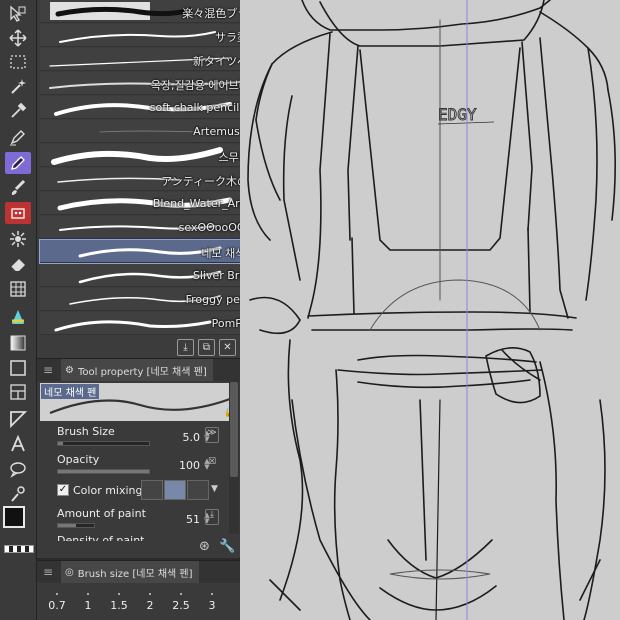 Image resolution: width=620 pixels, height=620 pixels. What do you see at coordinates (151, 179) in the screenshot?
I see `brush-item: アンティーク木の実` at bounding box center [151, 179].